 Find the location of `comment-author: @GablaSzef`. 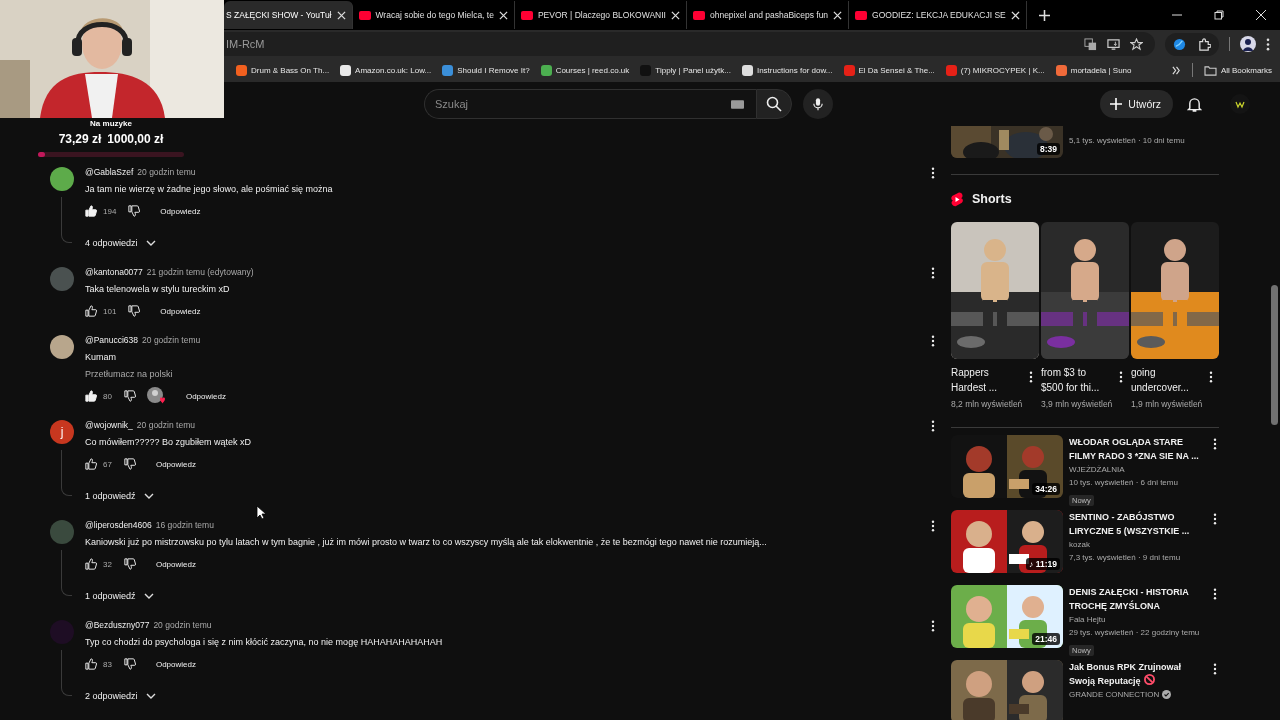

comment-author: @GablaSzef is located at coordinates (109, 172).